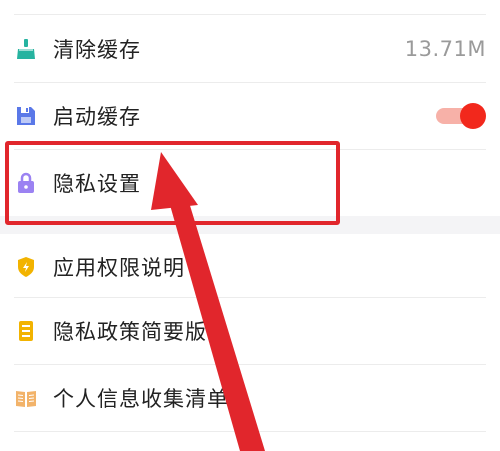  I want to click on cache-size-value: 13.71M, so click(445, 49).